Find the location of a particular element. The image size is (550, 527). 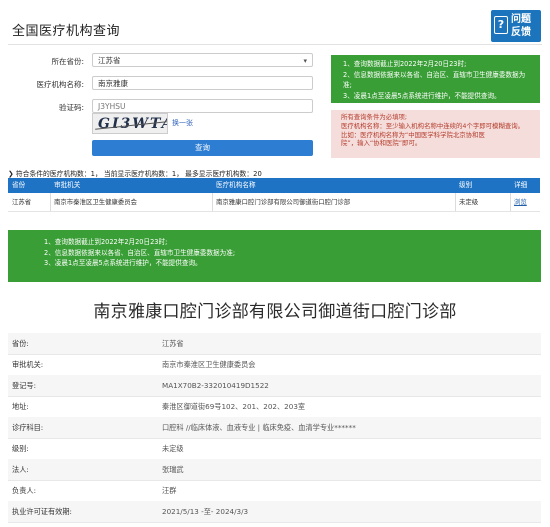

detail-value: 江苏省 is located at coordinates (173, 343).